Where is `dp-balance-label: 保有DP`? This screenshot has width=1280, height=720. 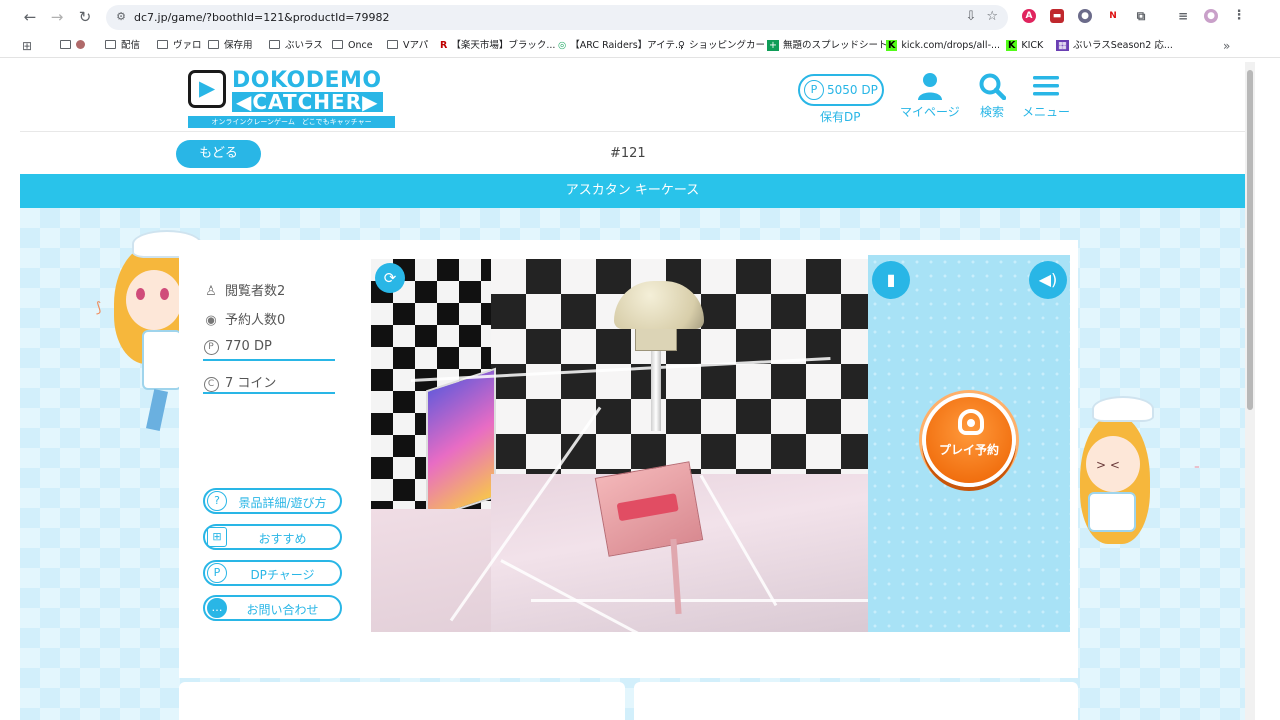
dp-balance-label: 保有DP is located at coordinates (840, 117).